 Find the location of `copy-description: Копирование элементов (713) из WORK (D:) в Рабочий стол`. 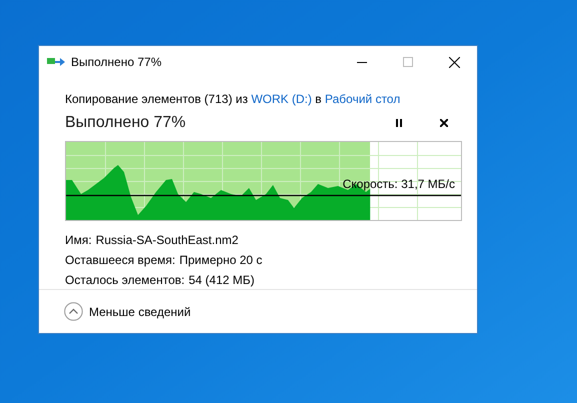

copy-description: Копирование элементов (713) из WORK (D:) в Рабочий стол is located at coordinates (233, 99).